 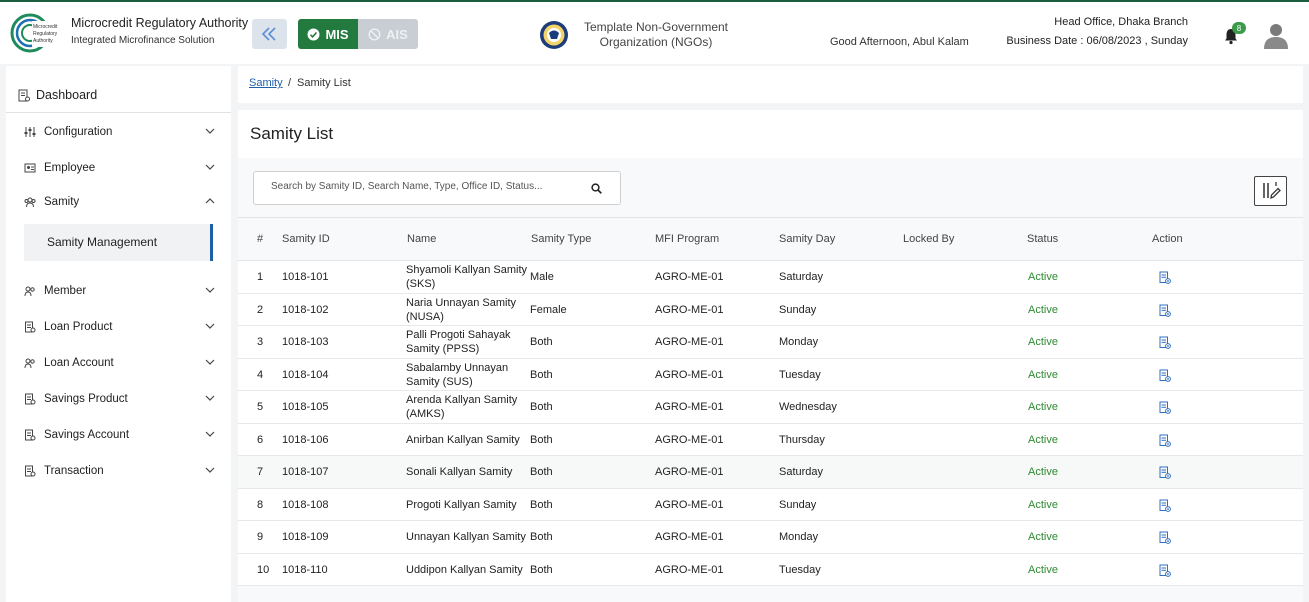 I want to click on column-header: MFI Program, so click(x=687, y=239).